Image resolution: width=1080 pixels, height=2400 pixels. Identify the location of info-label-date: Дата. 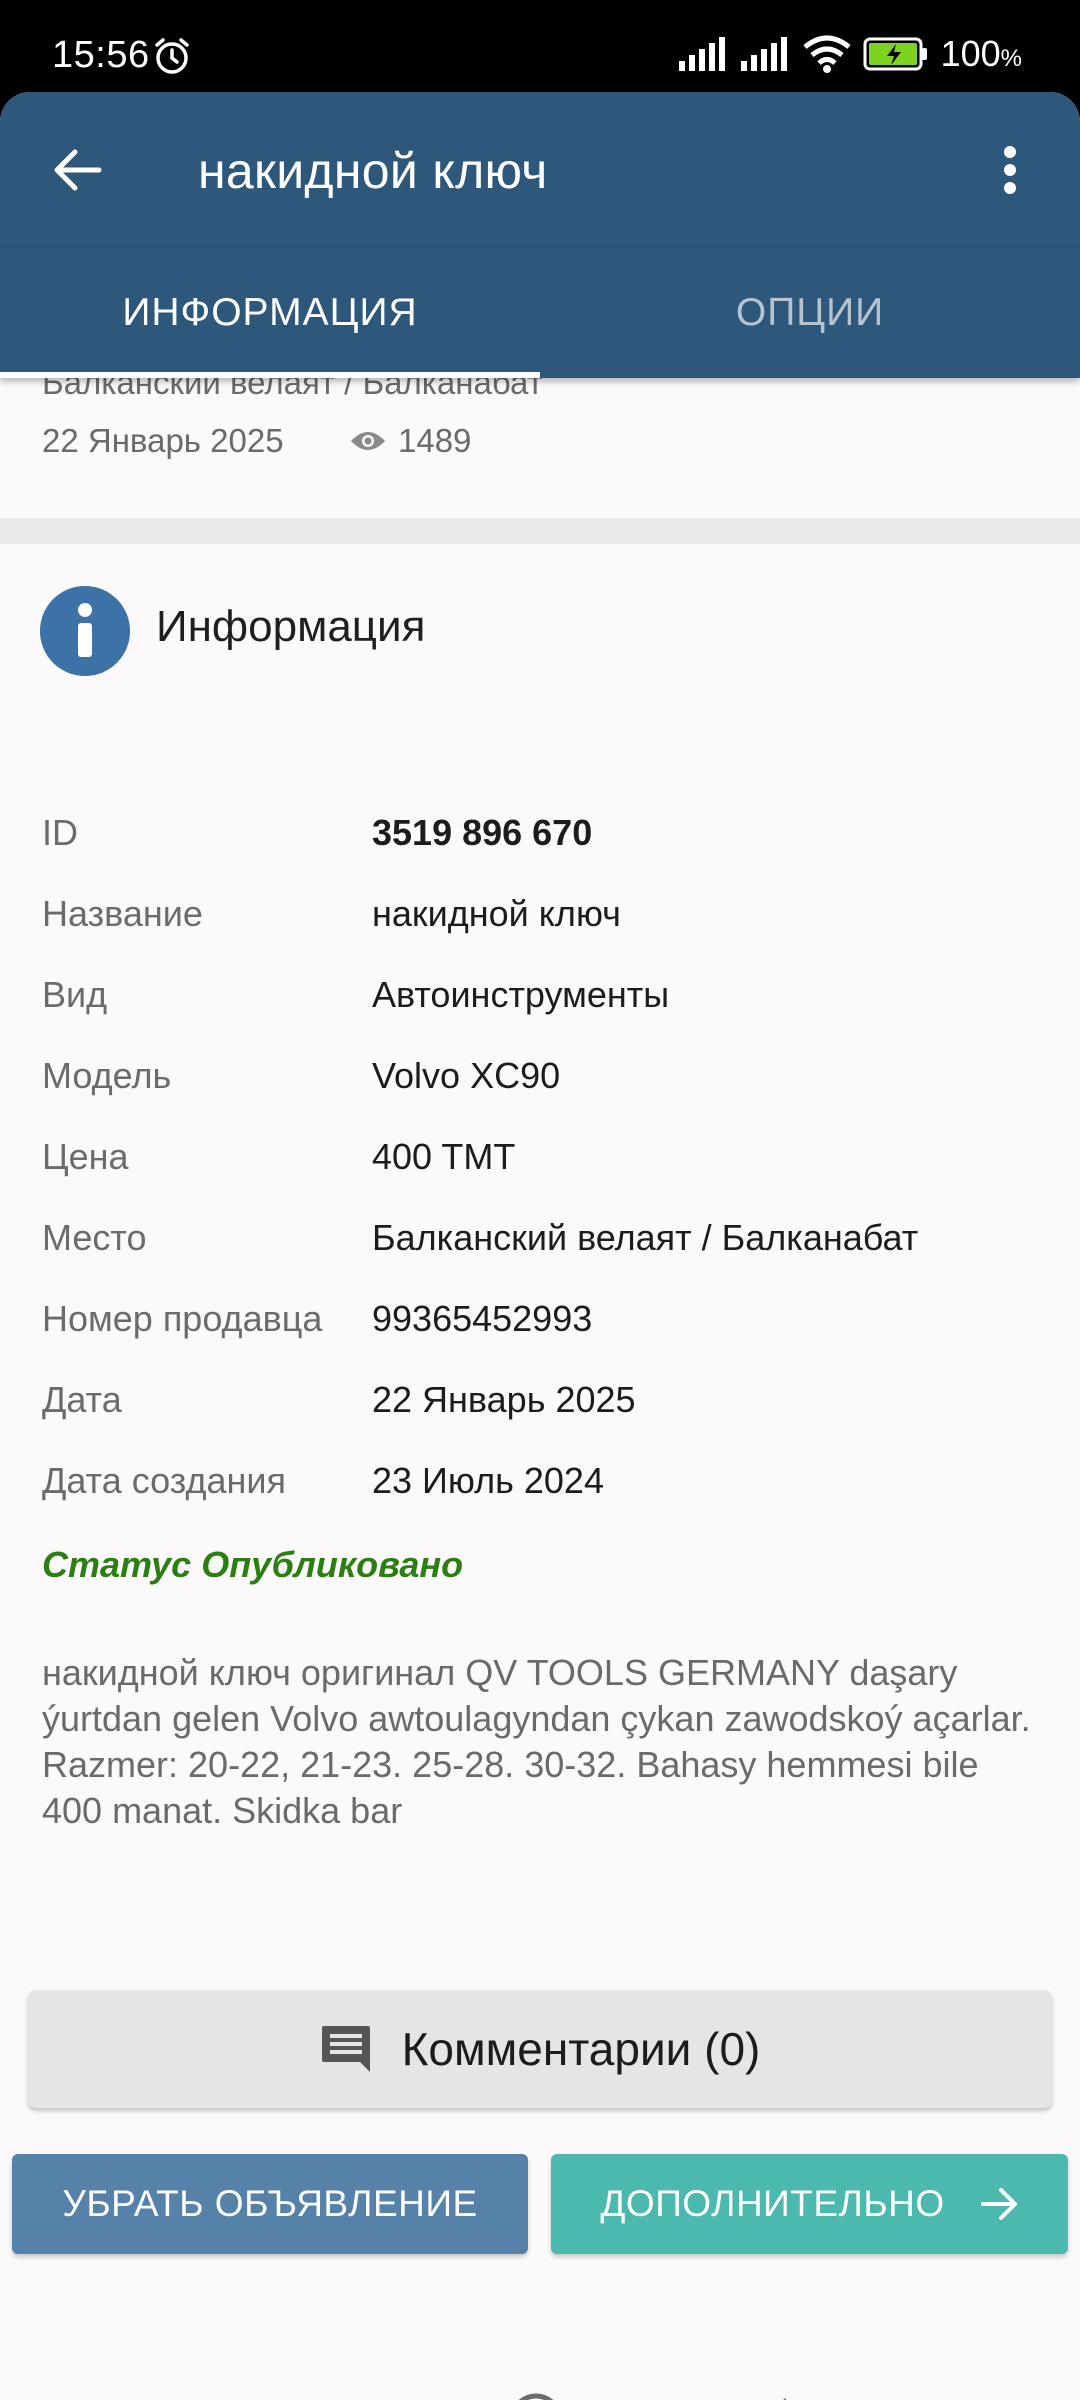
(82, 1399).